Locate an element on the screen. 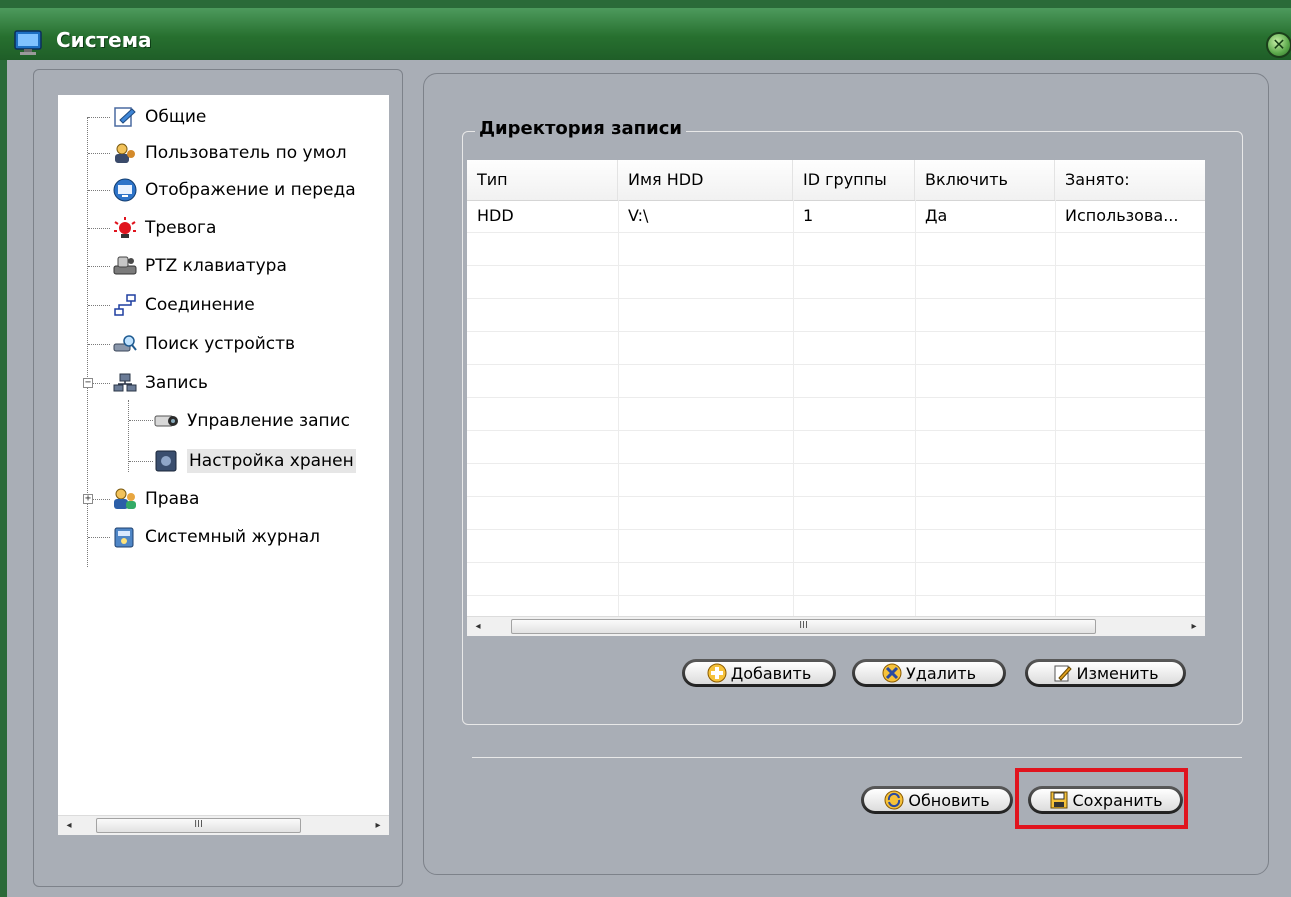  tree-item-connection: Соединение is located at coordinates (183, 305).